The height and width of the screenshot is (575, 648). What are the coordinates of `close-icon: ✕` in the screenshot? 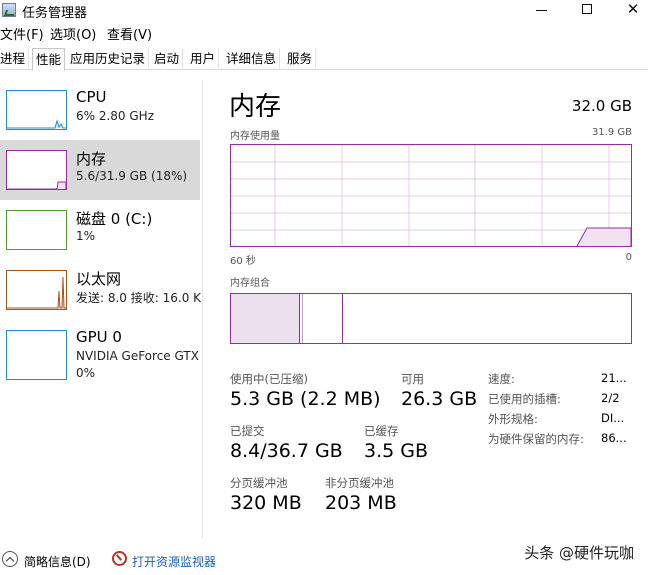 It's located at (633, 9).